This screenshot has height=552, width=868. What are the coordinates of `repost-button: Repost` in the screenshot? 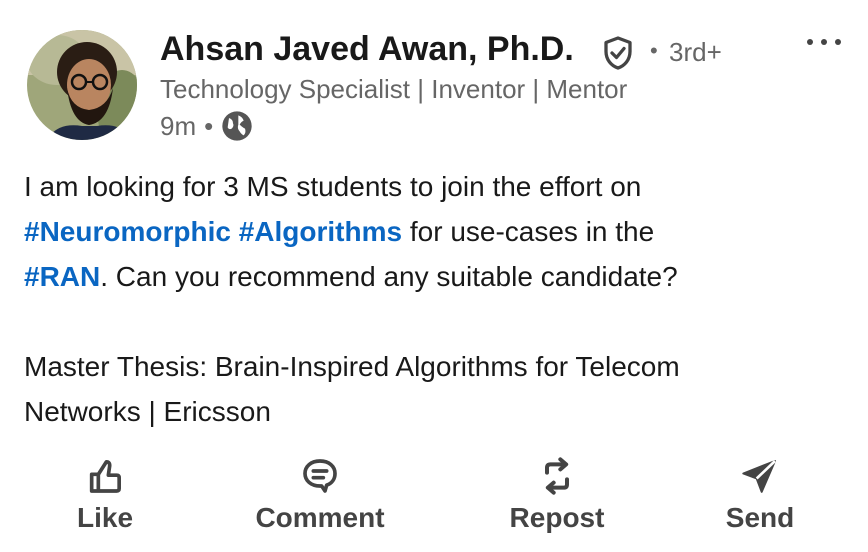 It's located at (557, 492).